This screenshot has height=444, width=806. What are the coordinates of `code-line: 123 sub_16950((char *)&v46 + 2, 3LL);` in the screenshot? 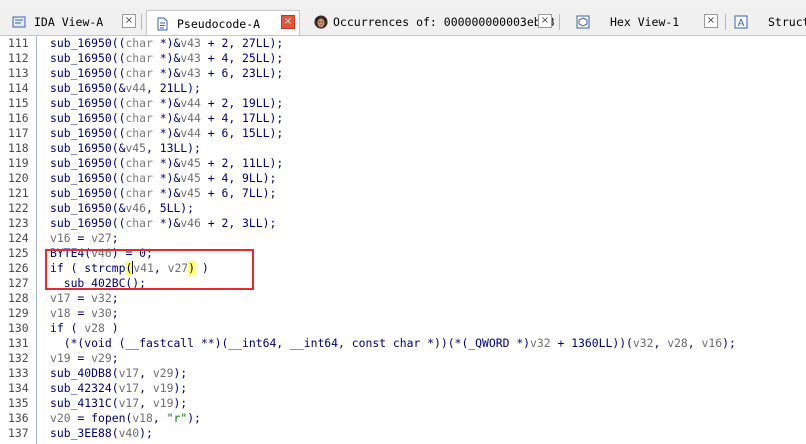 It's located at (403, 223).